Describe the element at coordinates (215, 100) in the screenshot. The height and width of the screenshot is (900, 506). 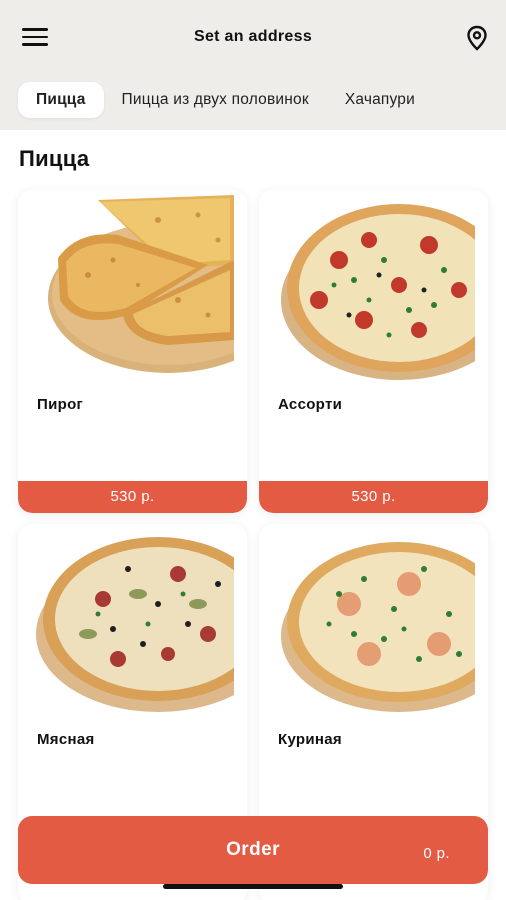
I see `tab-pizza-two-halves: Пицца из двух половинок` at that location.